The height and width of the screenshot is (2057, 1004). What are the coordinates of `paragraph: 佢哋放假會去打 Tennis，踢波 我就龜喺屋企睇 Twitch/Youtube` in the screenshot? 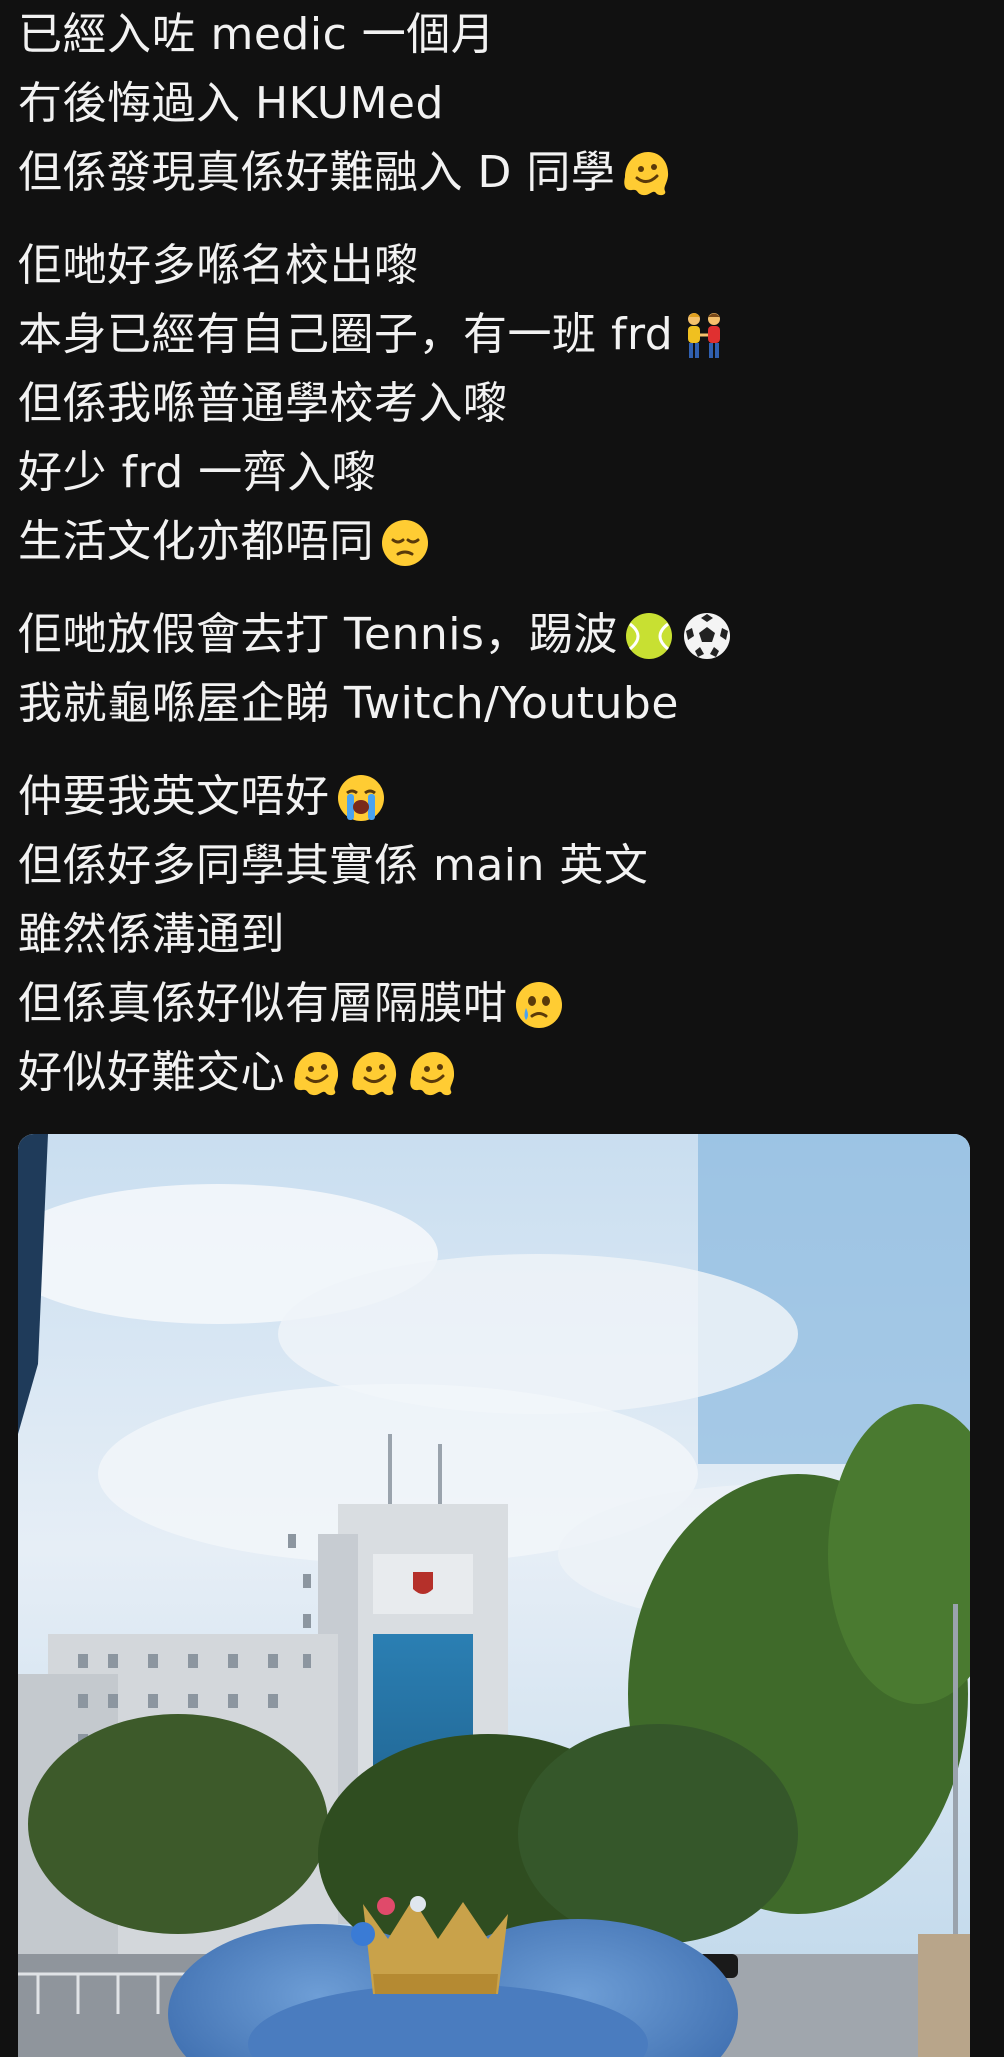 It's located at (501, 669).